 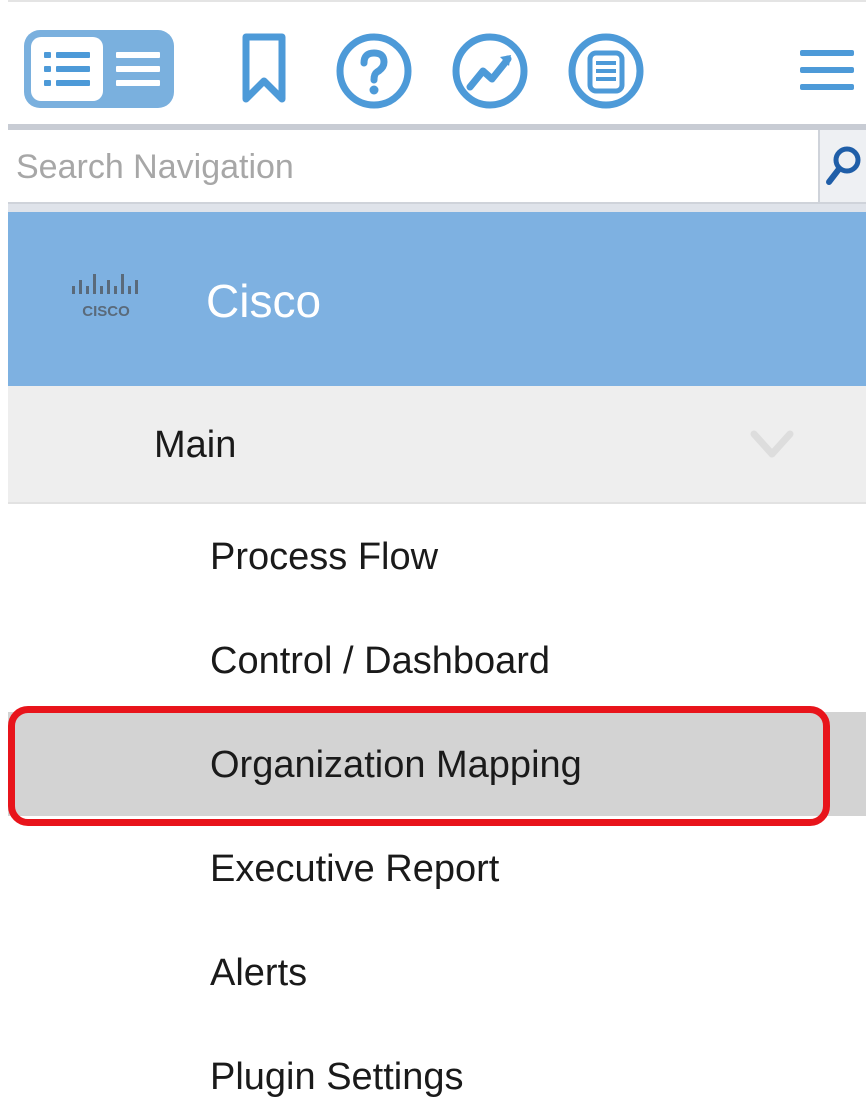 What do you see at coordinates (355, 869) in the screenshot?
I see `menu-item-label: Executive Report` at bounding box center [355, 869].